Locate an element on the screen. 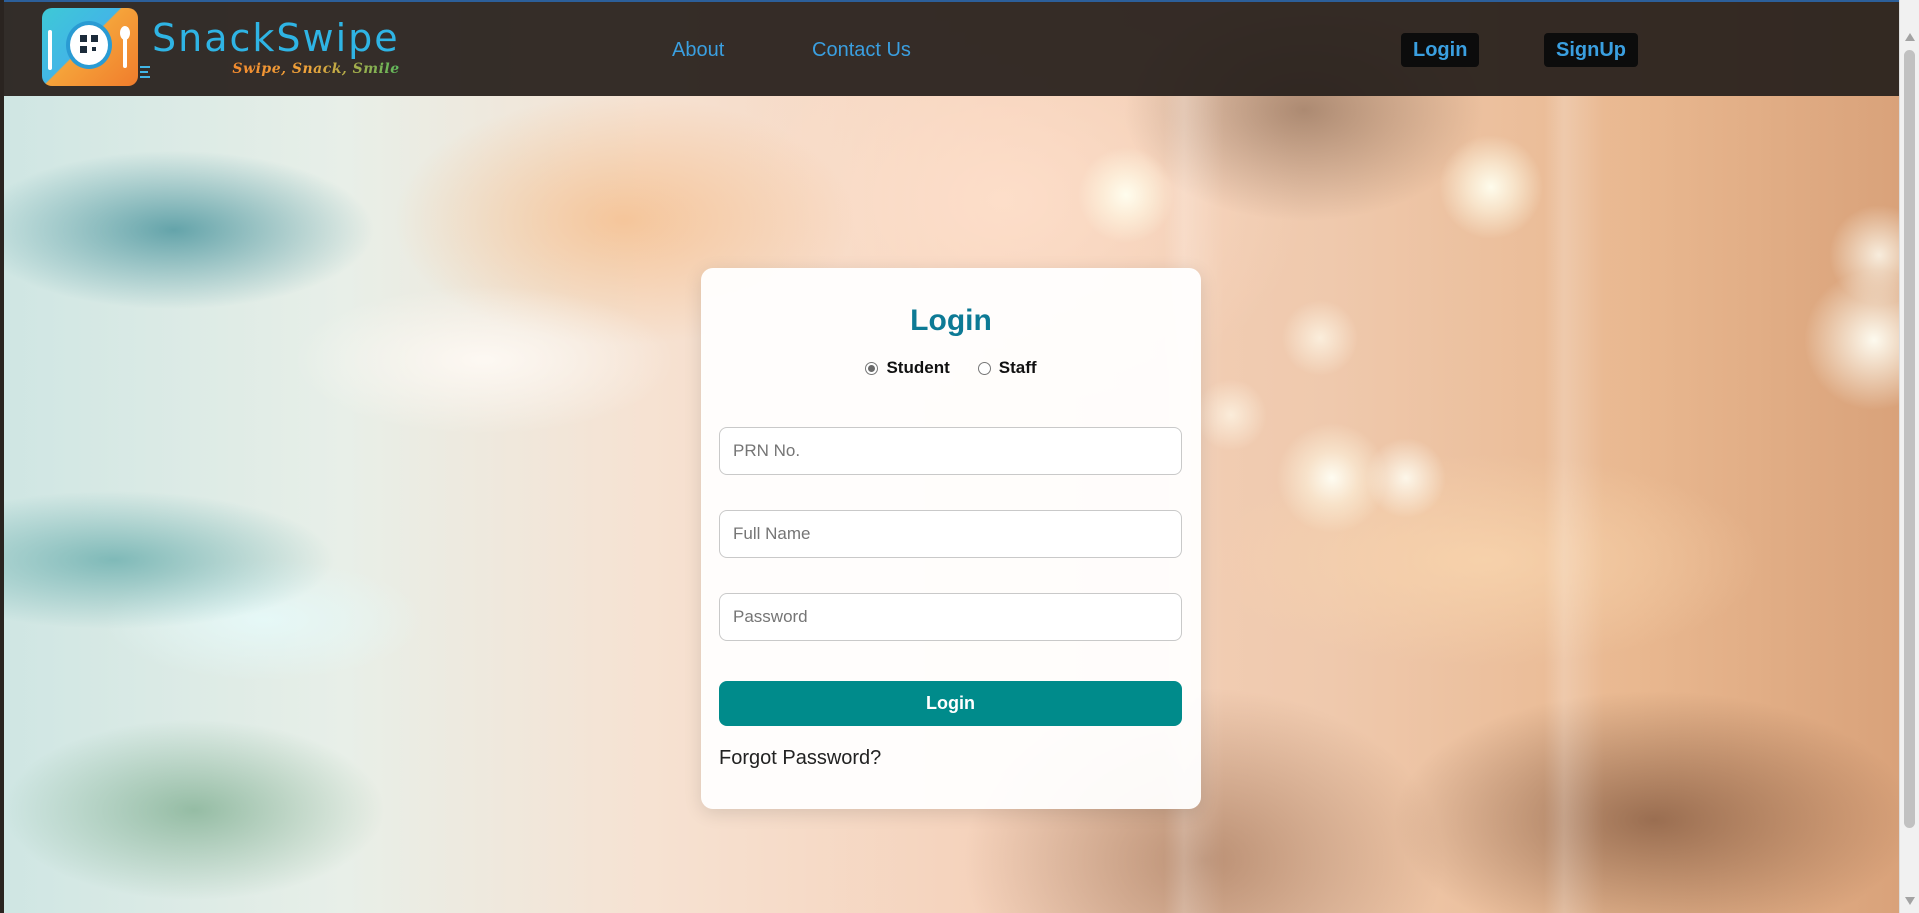 The height and width of the screenshot is (913, 1919). brand-name: SnackSwipe is located at coordinates (276, 38).